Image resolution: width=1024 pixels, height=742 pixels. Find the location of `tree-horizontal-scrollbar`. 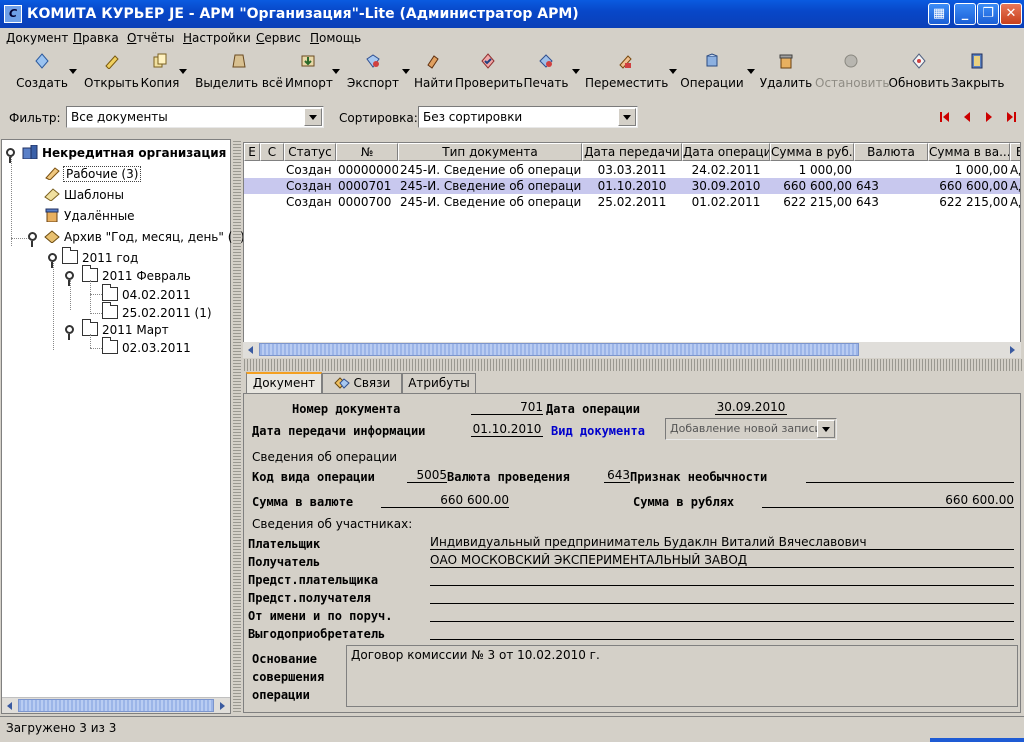

tree-horizontal-scrollbar is located at coordinates (116, 705).